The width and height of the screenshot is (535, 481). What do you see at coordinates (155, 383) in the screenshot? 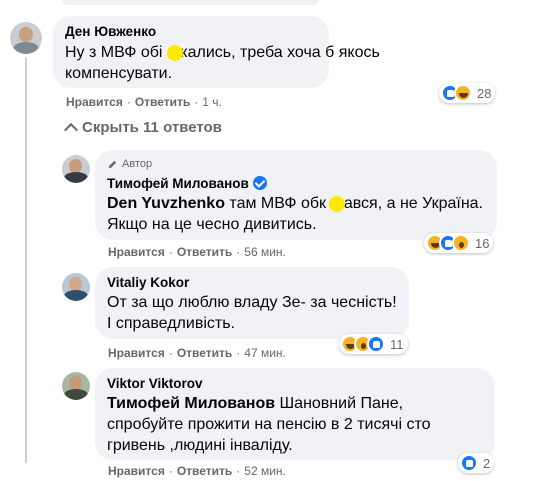
I see `comment-author: Viktor Viktorov` at bounding box center [155, 383].